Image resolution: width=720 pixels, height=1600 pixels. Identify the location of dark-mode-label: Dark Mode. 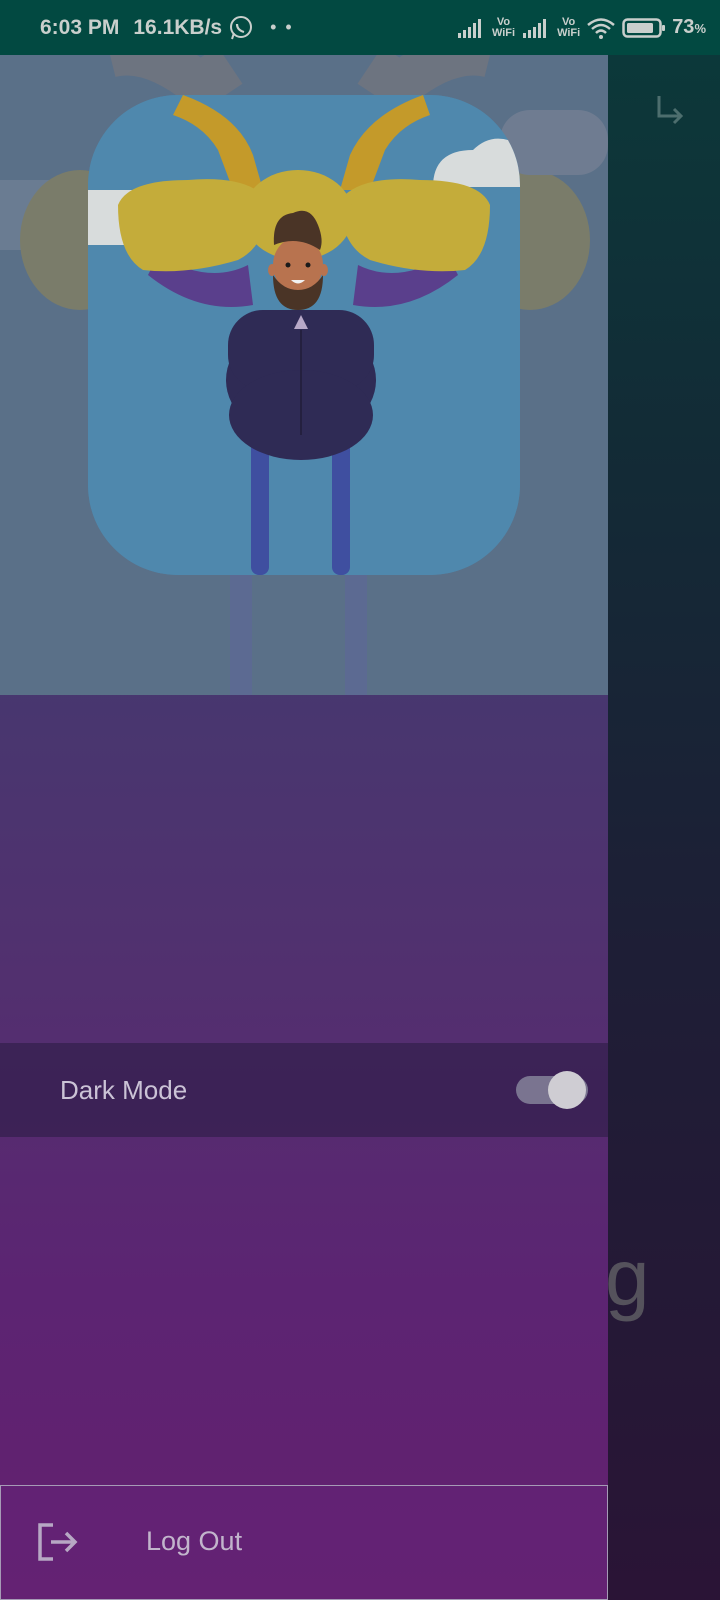
(124, 1089).